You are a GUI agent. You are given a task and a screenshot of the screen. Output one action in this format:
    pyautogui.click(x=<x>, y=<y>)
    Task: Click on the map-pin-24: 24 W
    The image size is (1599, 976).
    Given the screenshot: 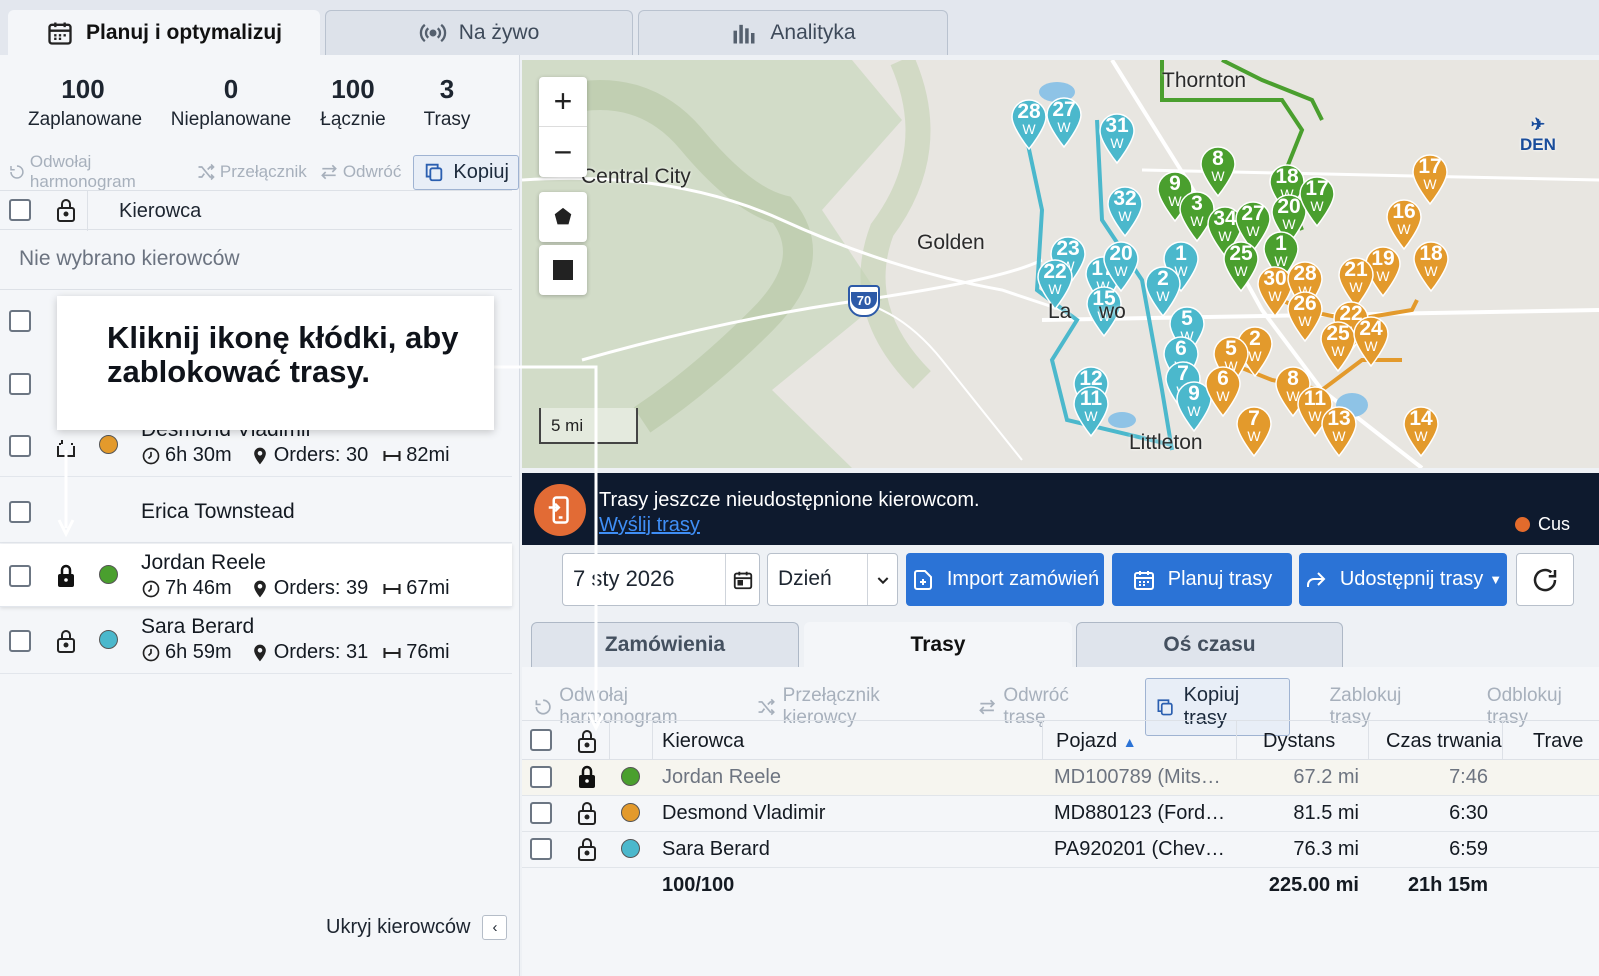 What is the action you would take?
    pyautogui.click(x=1371, y=341)
    